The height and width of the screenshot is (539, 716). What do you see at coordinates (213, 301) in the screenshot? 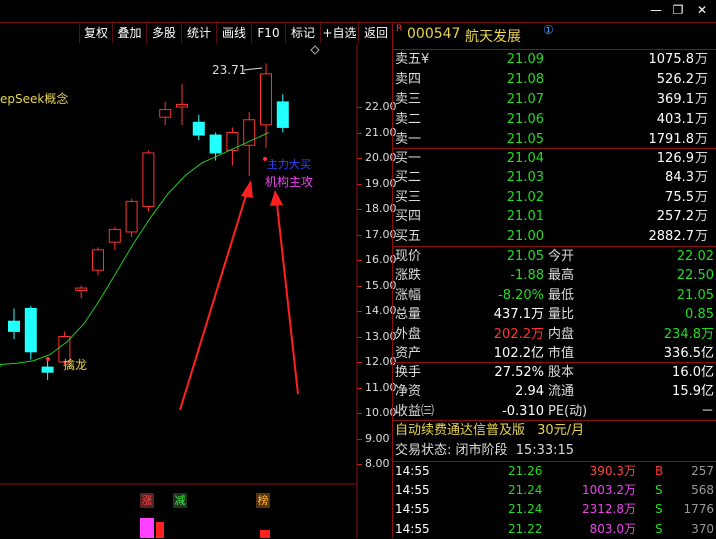
I see `arrow-left-shaft` at bounding box center [213, 301].